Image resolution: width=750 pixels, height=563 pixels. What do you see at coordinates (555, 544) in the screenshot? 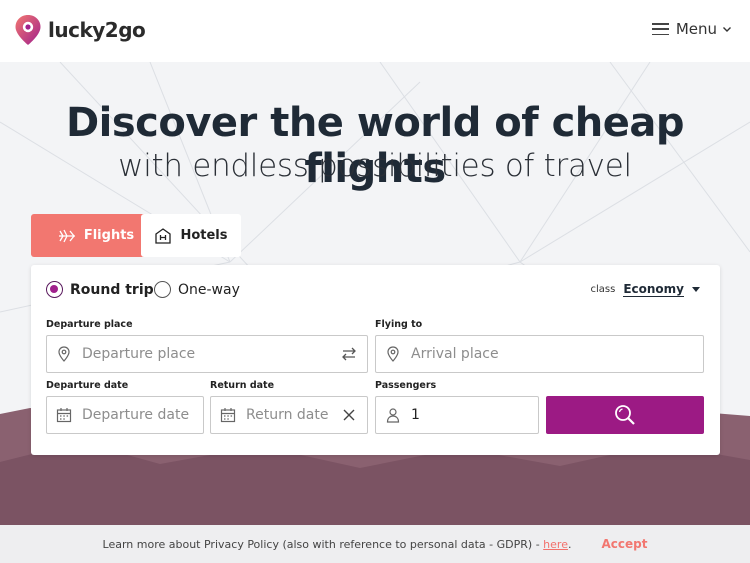
I see `privacy-link: here` at bounding box center [555, 544].